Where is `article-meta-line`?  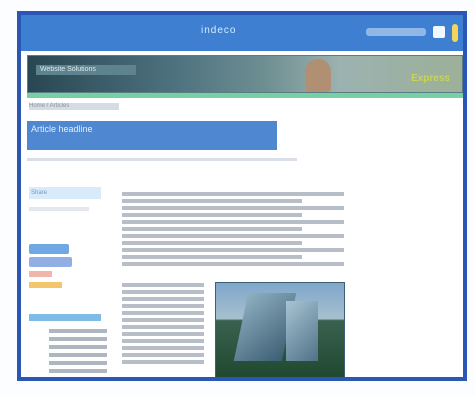 article-meta-line is located at coordinates (162, 159).